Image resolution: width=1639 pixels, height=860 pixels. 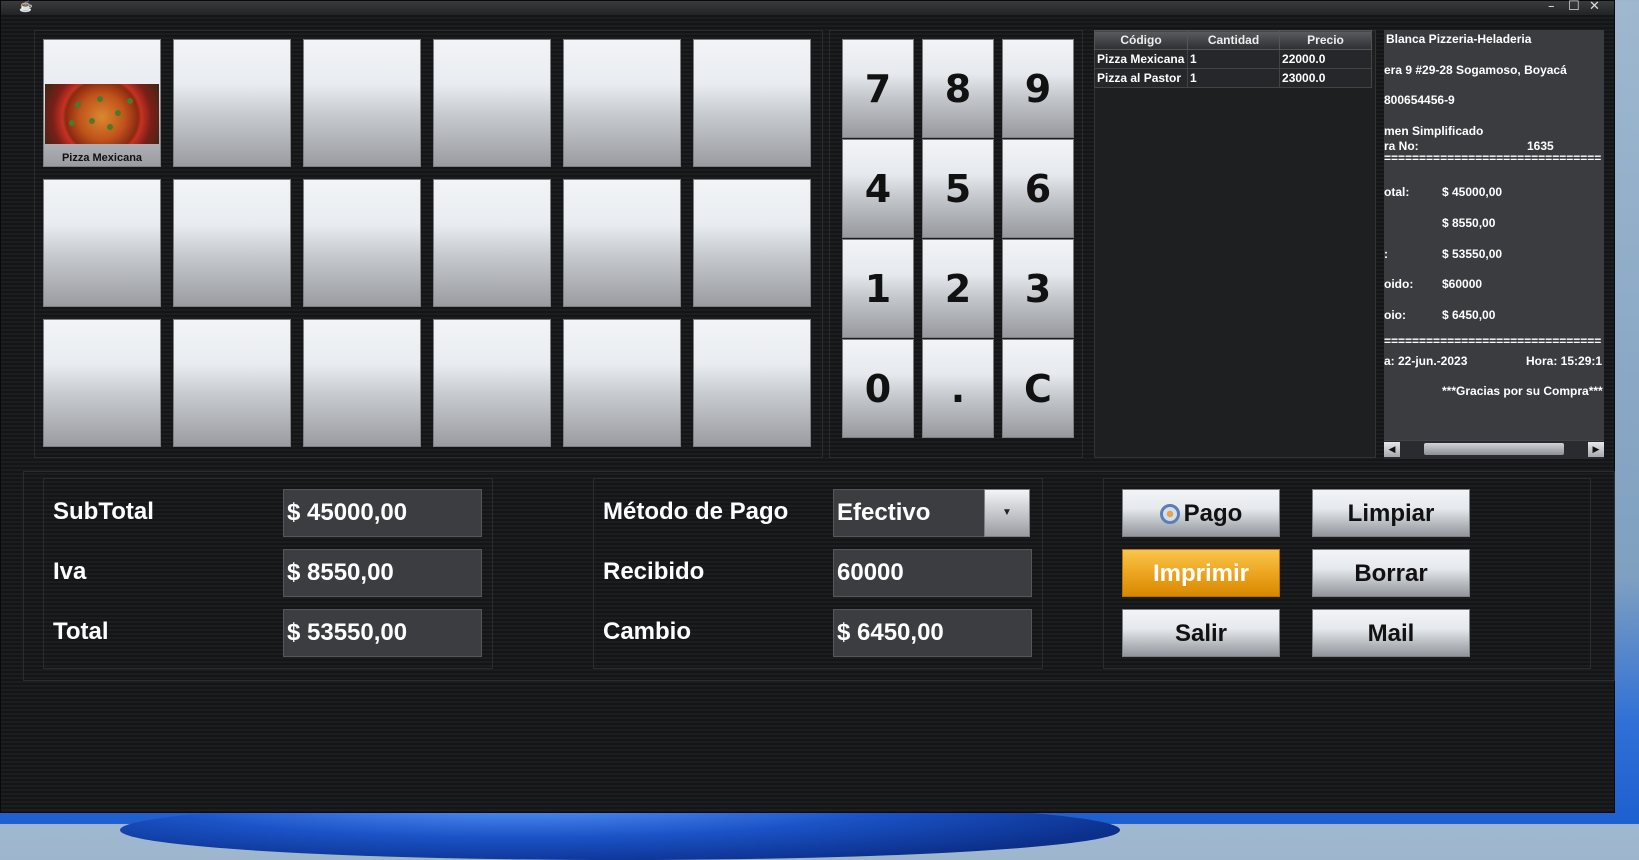 What do you see at coordinates (878, 288) in the screenshot?
I see `key-1: 1` at bounding box center [878, 288].